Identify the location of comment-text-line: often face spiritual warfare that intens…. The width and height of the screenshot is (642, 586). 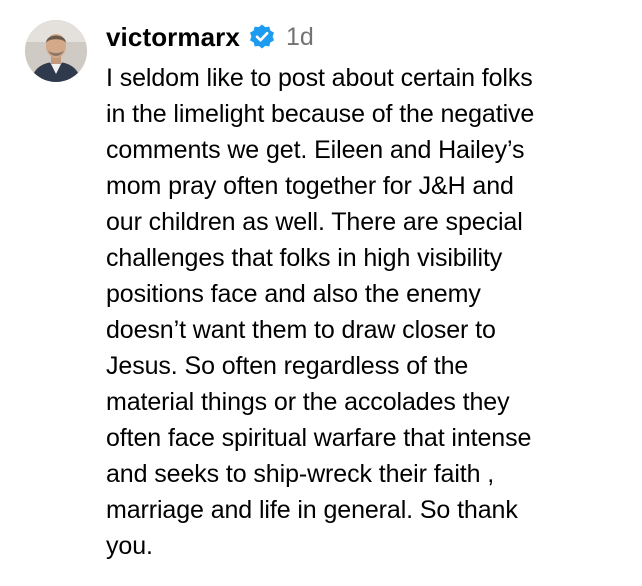
(319, 438).